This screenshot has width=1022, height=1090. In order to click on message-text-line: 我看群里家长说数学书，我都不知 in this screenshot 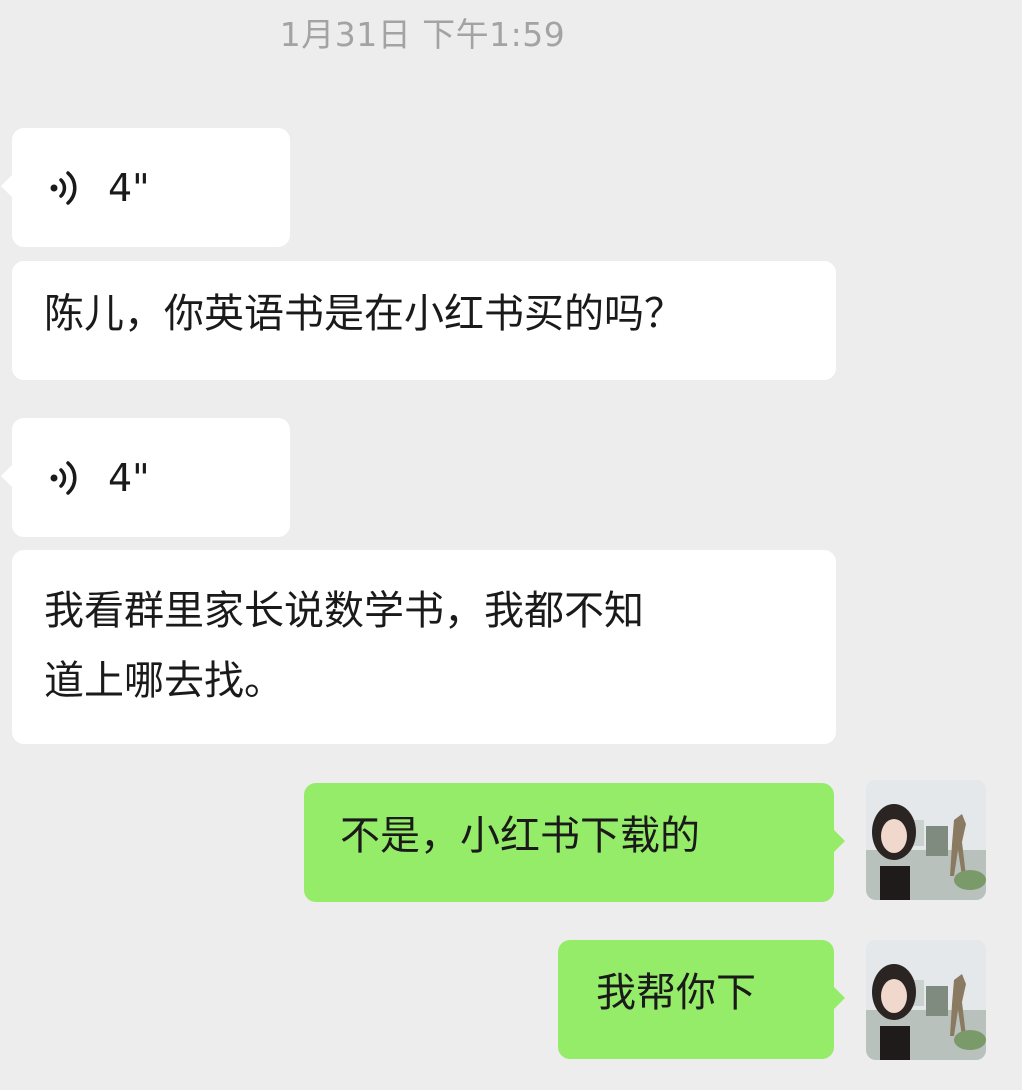, I will do `click(344, 611)`.